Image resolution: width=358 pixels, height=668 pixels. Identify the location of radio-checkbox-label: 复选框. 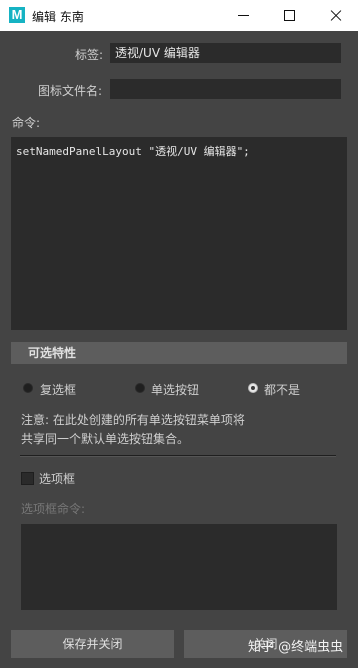
(58, 390).